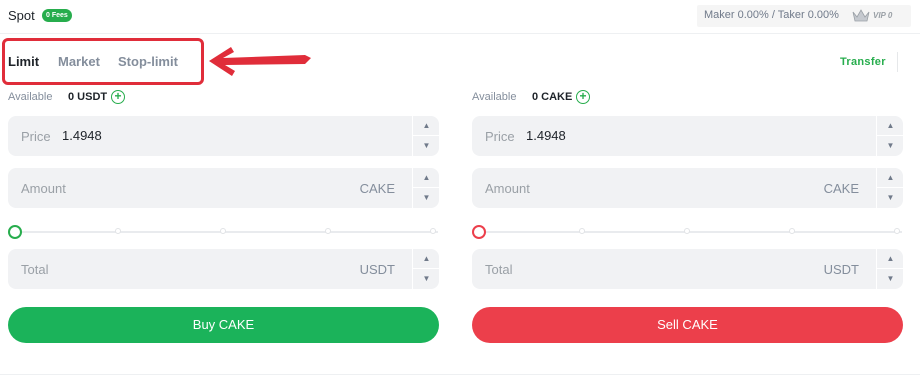 Image resolution: width=920 pixels, height=382 pixels. I want to click on sell-amount-field: Amount CAKE ▲ ▼, so click(688, 188).